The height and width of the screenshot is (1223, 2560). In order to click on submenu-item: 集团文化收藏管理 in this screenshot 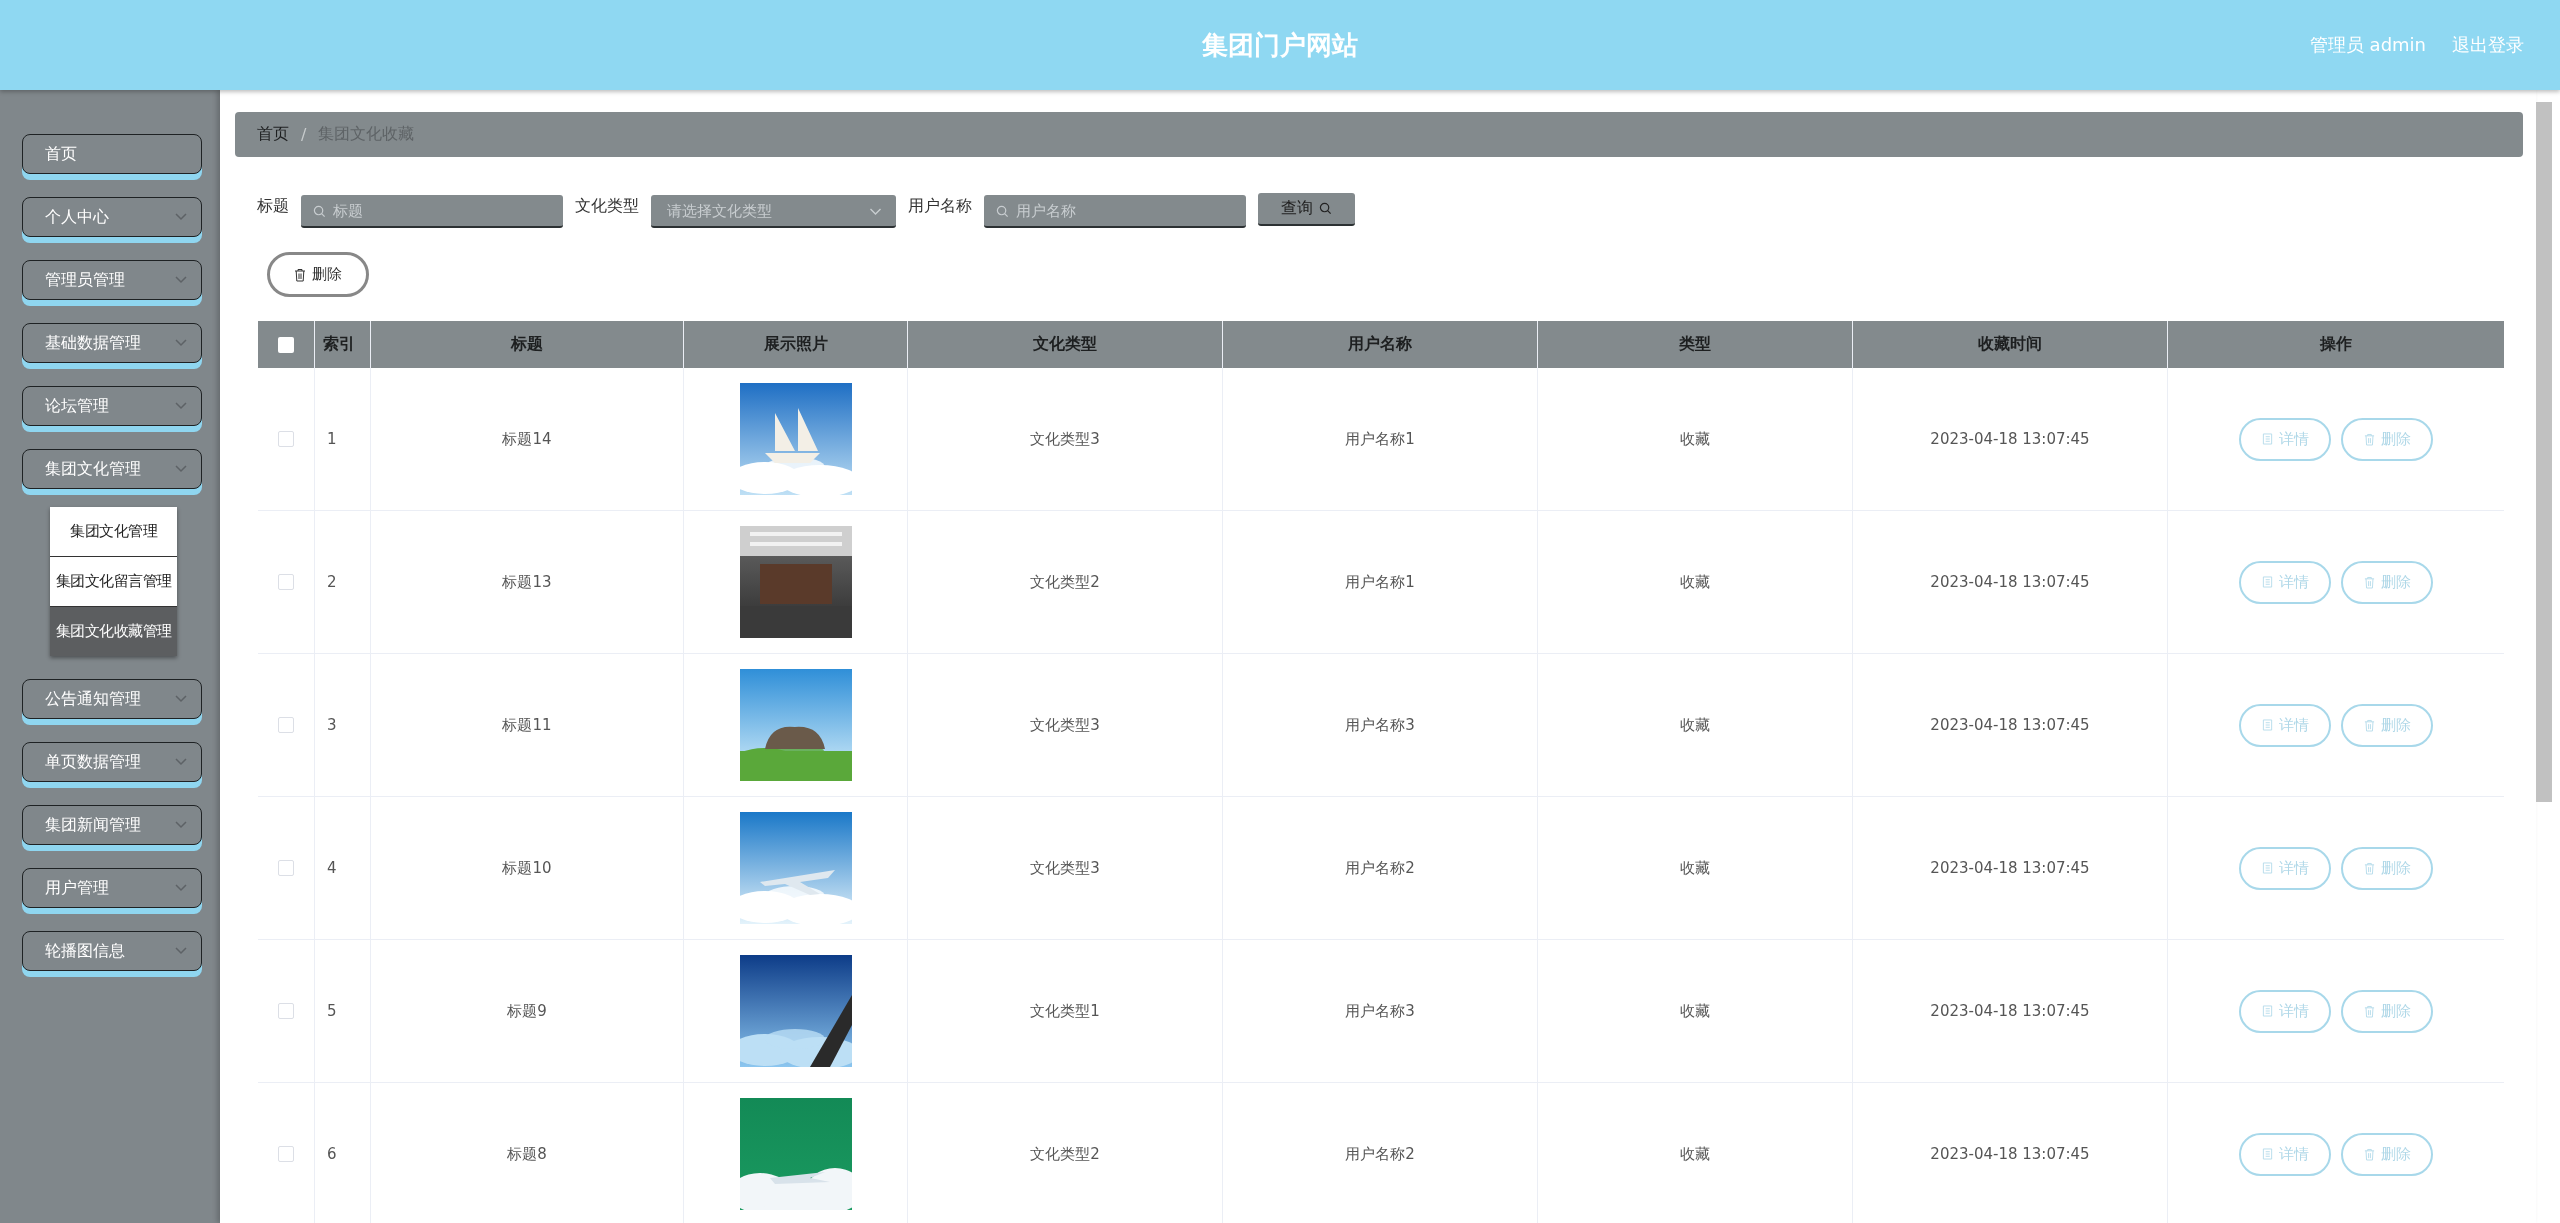, I will do `click(113, 631)`.